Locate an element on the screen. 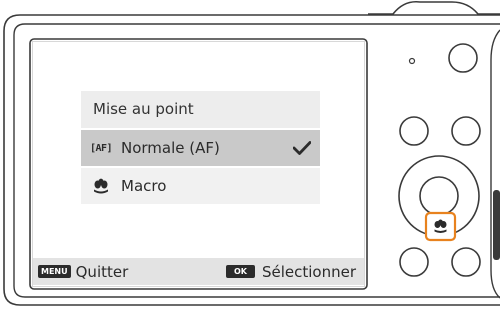 The image size is (500, 309). menu-item-macro: Macro is located at coordinates (200, 186).